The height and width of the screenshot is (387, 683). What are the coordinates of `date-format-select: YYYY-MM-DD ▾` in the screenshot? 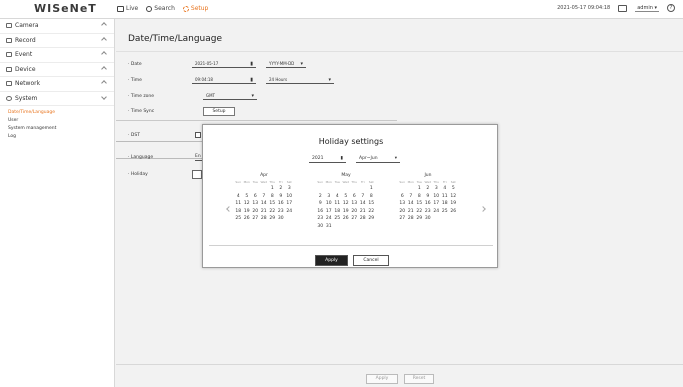 It's located at (286, 64).